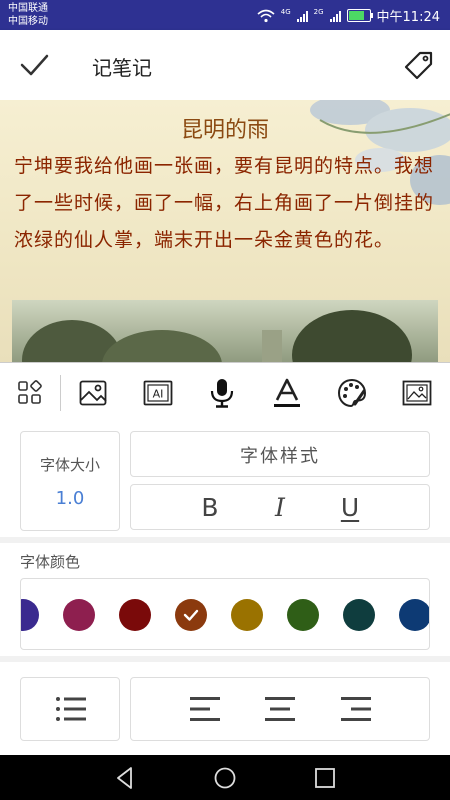  I want to click on recents-icon, so click(325, 778).